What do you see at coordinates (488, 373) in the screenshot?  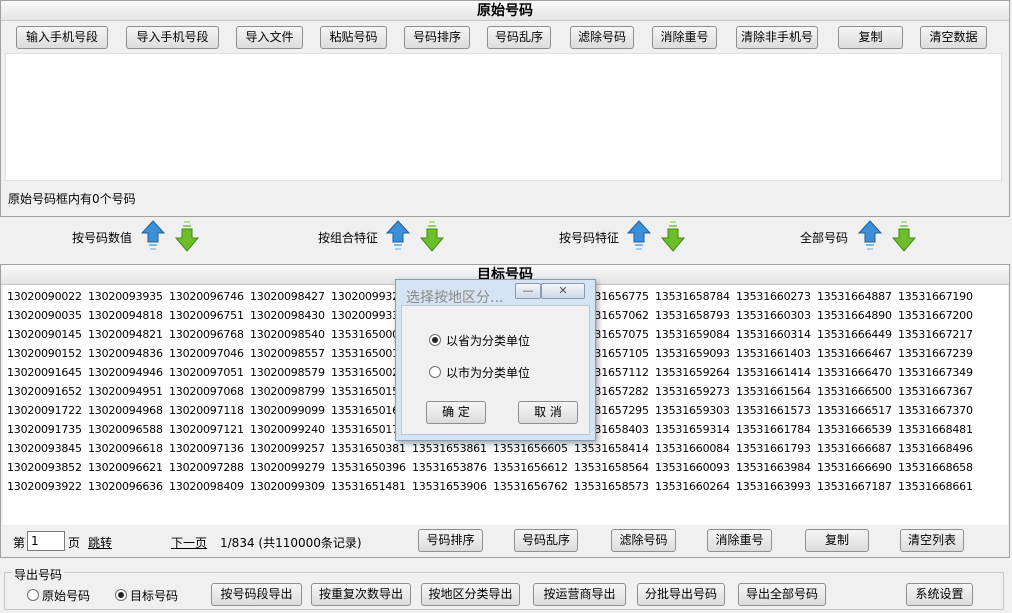 I see `radio-city-label: 以市为分类单位` at bounding box center [488, 373].